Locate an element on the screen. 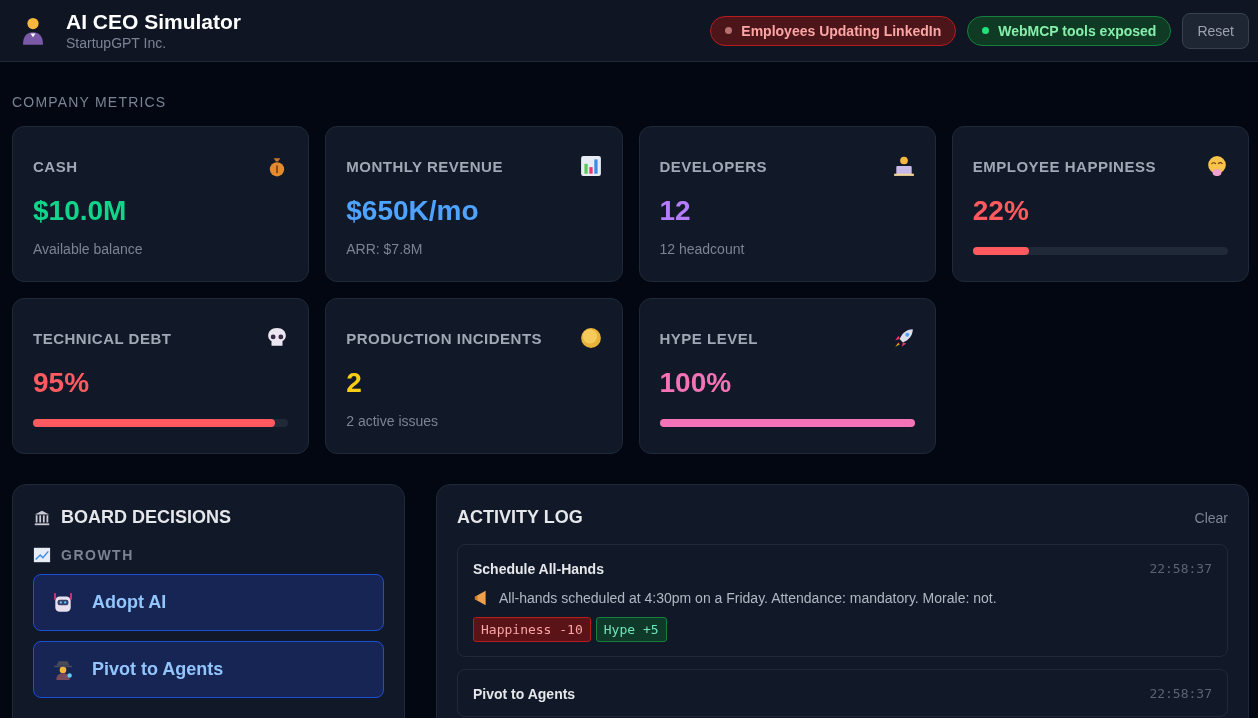 Image resolution: width=1258 pixels, height=718 pixels. detective-icon is located at coordinates (63, 669).